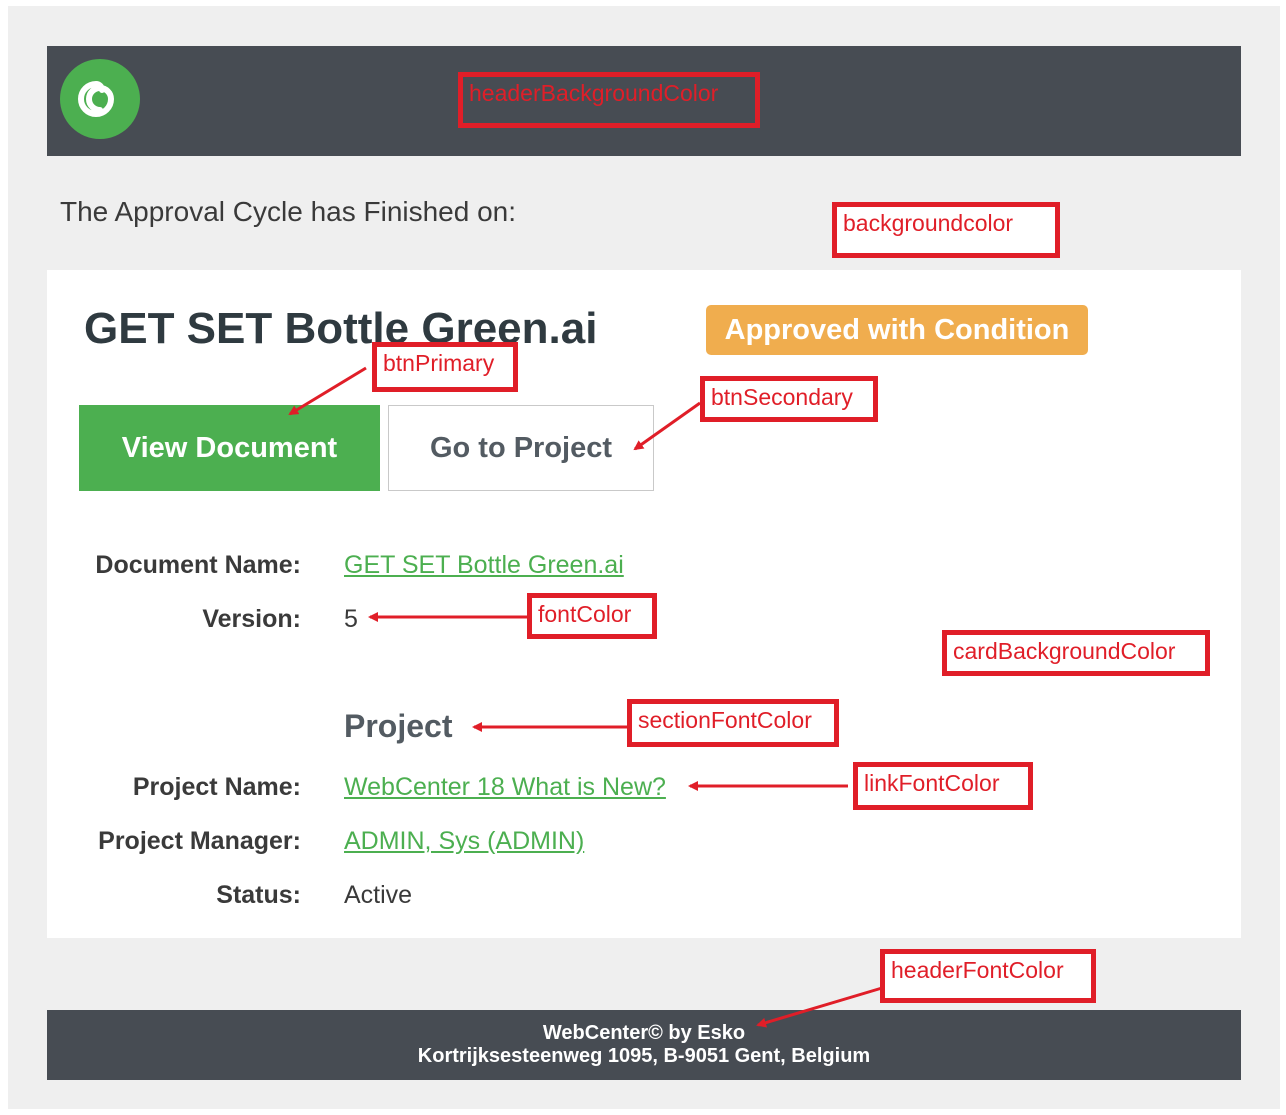  Describe the element at coordinates (341, 328) in the screenshot. I see `document-title: GET SET Bottle Green.ai` at that location.